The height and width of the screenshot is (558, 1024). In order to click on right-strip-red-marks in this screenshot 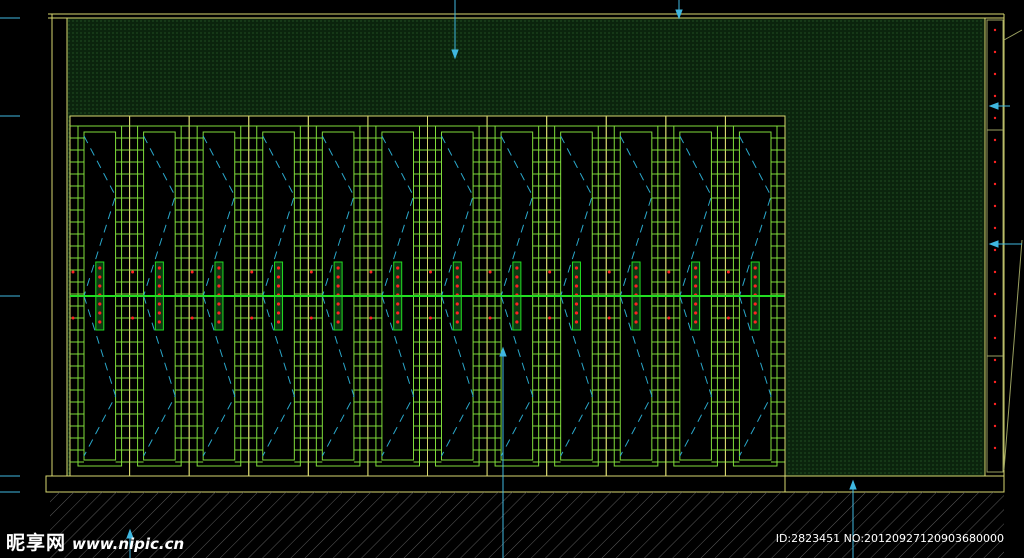, I will do `click(995, 239)`.